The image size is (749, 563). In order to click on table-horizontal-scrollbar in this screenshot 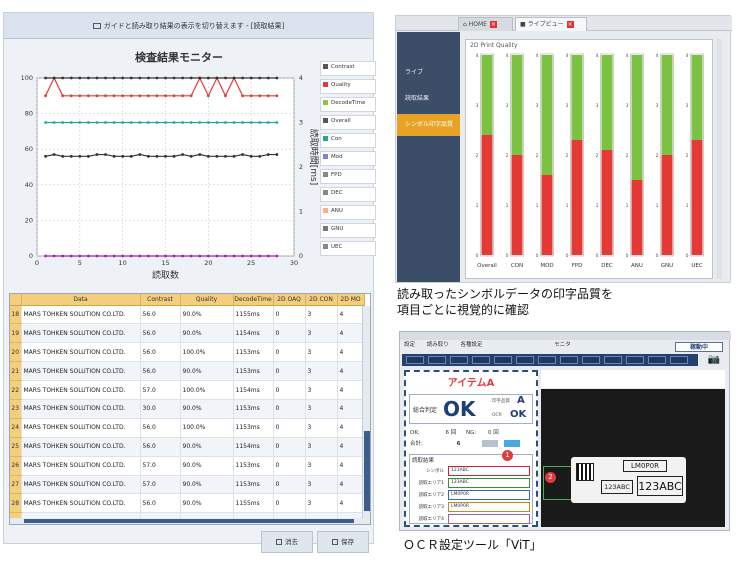, I will do `click(190, 521)`.